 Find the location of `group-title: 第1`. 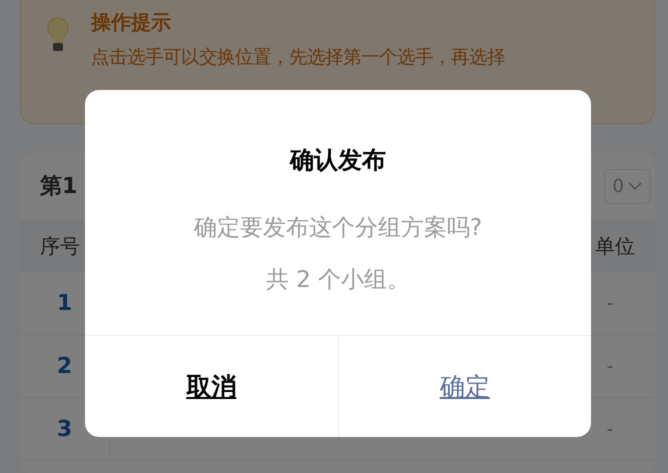

group-title: 第1 is located at coordinates (59, 187).